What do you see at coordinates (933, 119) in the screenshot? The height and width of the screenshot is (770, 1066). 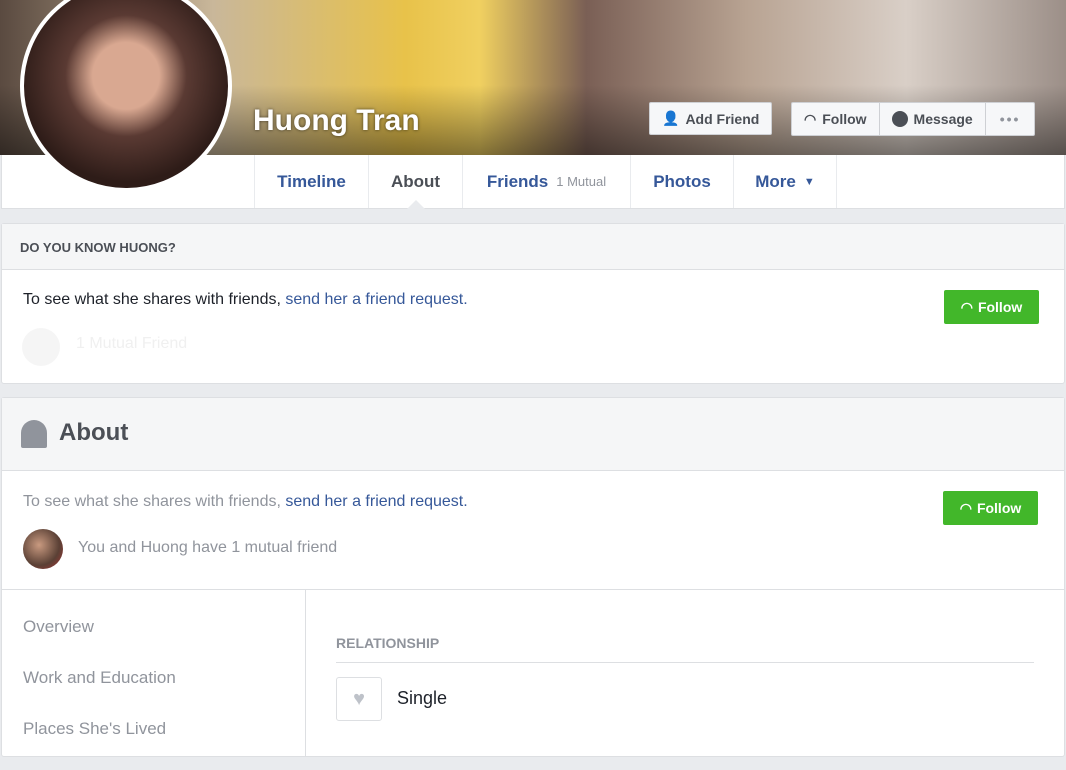 I see `message-button: Message` at bounding box center [933, 119].